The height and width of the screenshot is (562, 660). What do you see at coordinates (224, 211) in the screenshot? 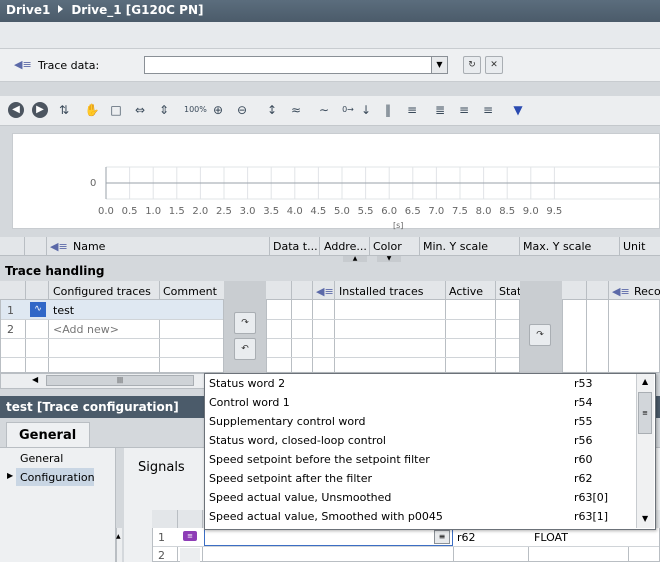
I see `x-tick-label: 2.5` at bounding box center [224, 211].